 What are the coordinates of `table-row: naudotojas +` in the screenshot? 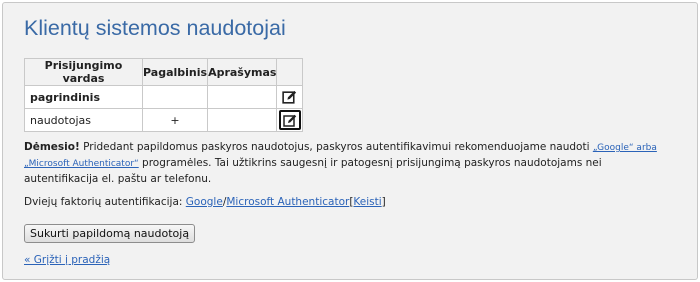 It's located at (164, 120).